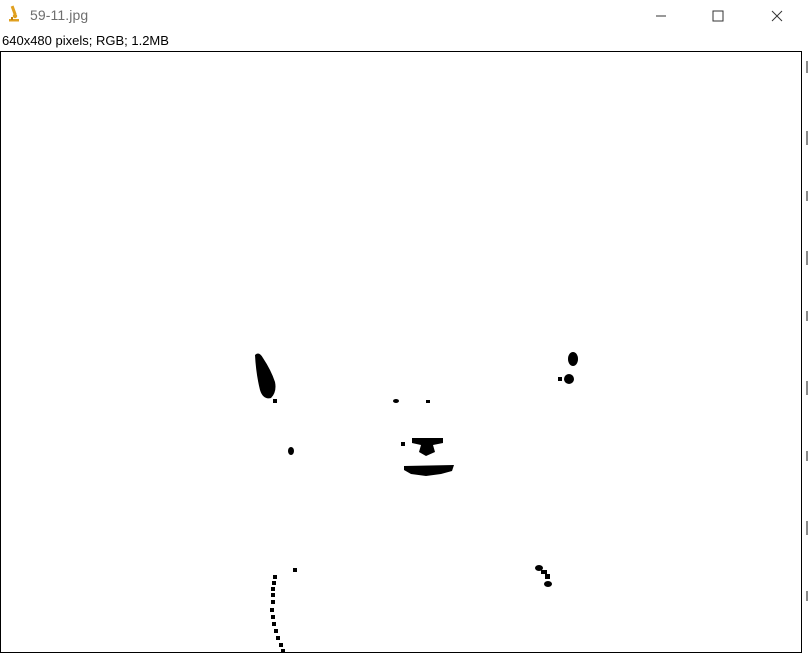  I want to click on dotted-curve, so click(277, 613).